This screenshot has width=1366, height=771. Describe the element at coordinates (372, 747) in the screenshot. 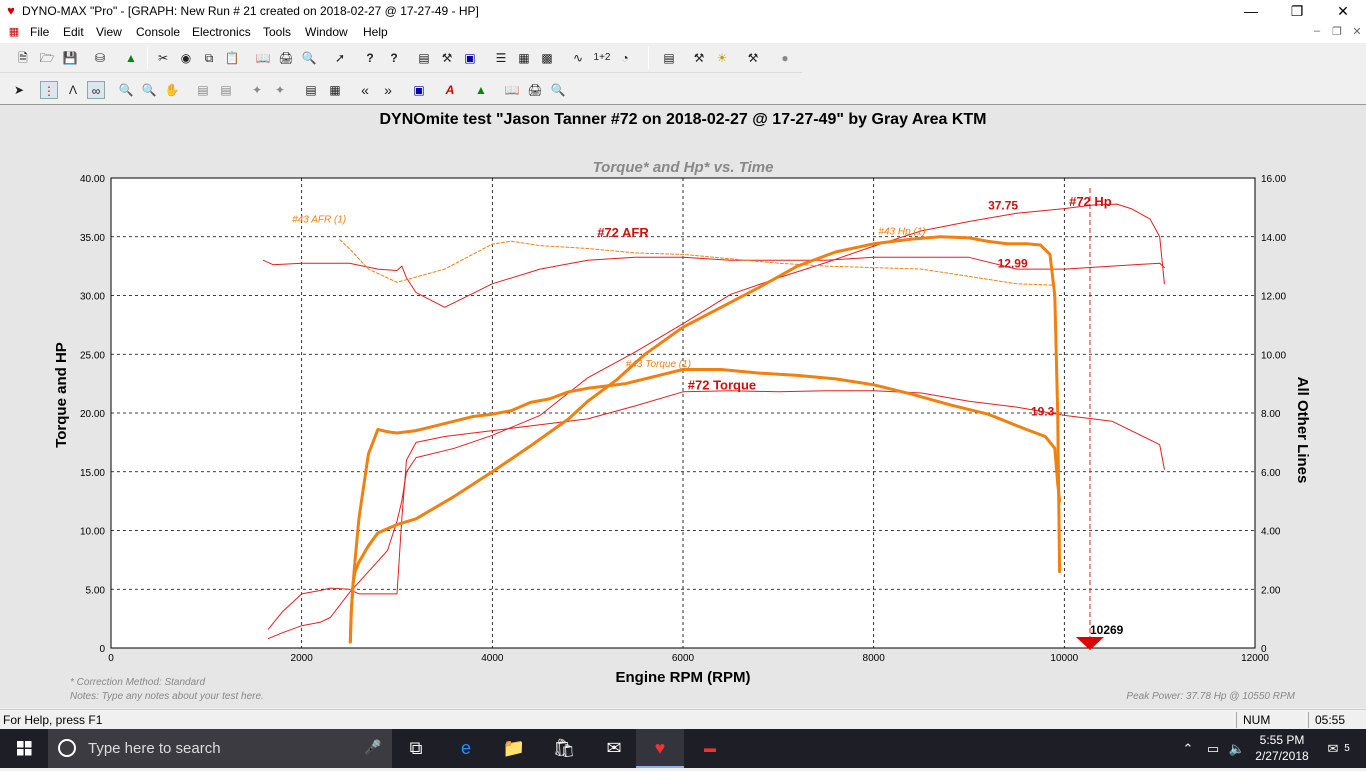

I see `microphone-icon: 🎤` at that location.